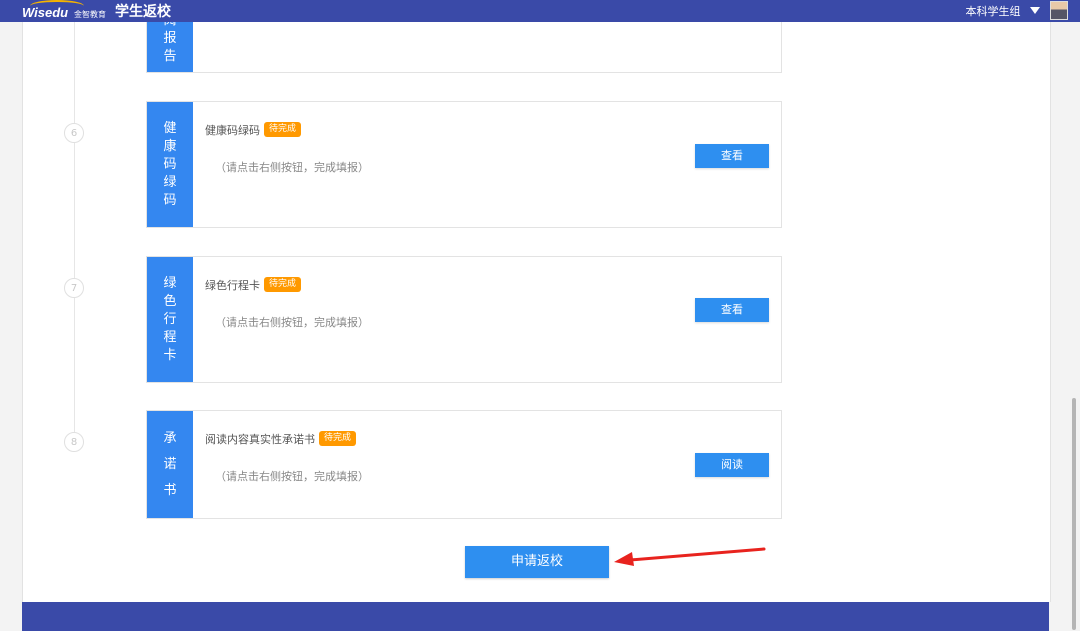 The height and width of the screenshot is (631, 1080). Describe the element at coordinates (170, 337) in the screenshot. I see `step-label-char: 程` at that location.